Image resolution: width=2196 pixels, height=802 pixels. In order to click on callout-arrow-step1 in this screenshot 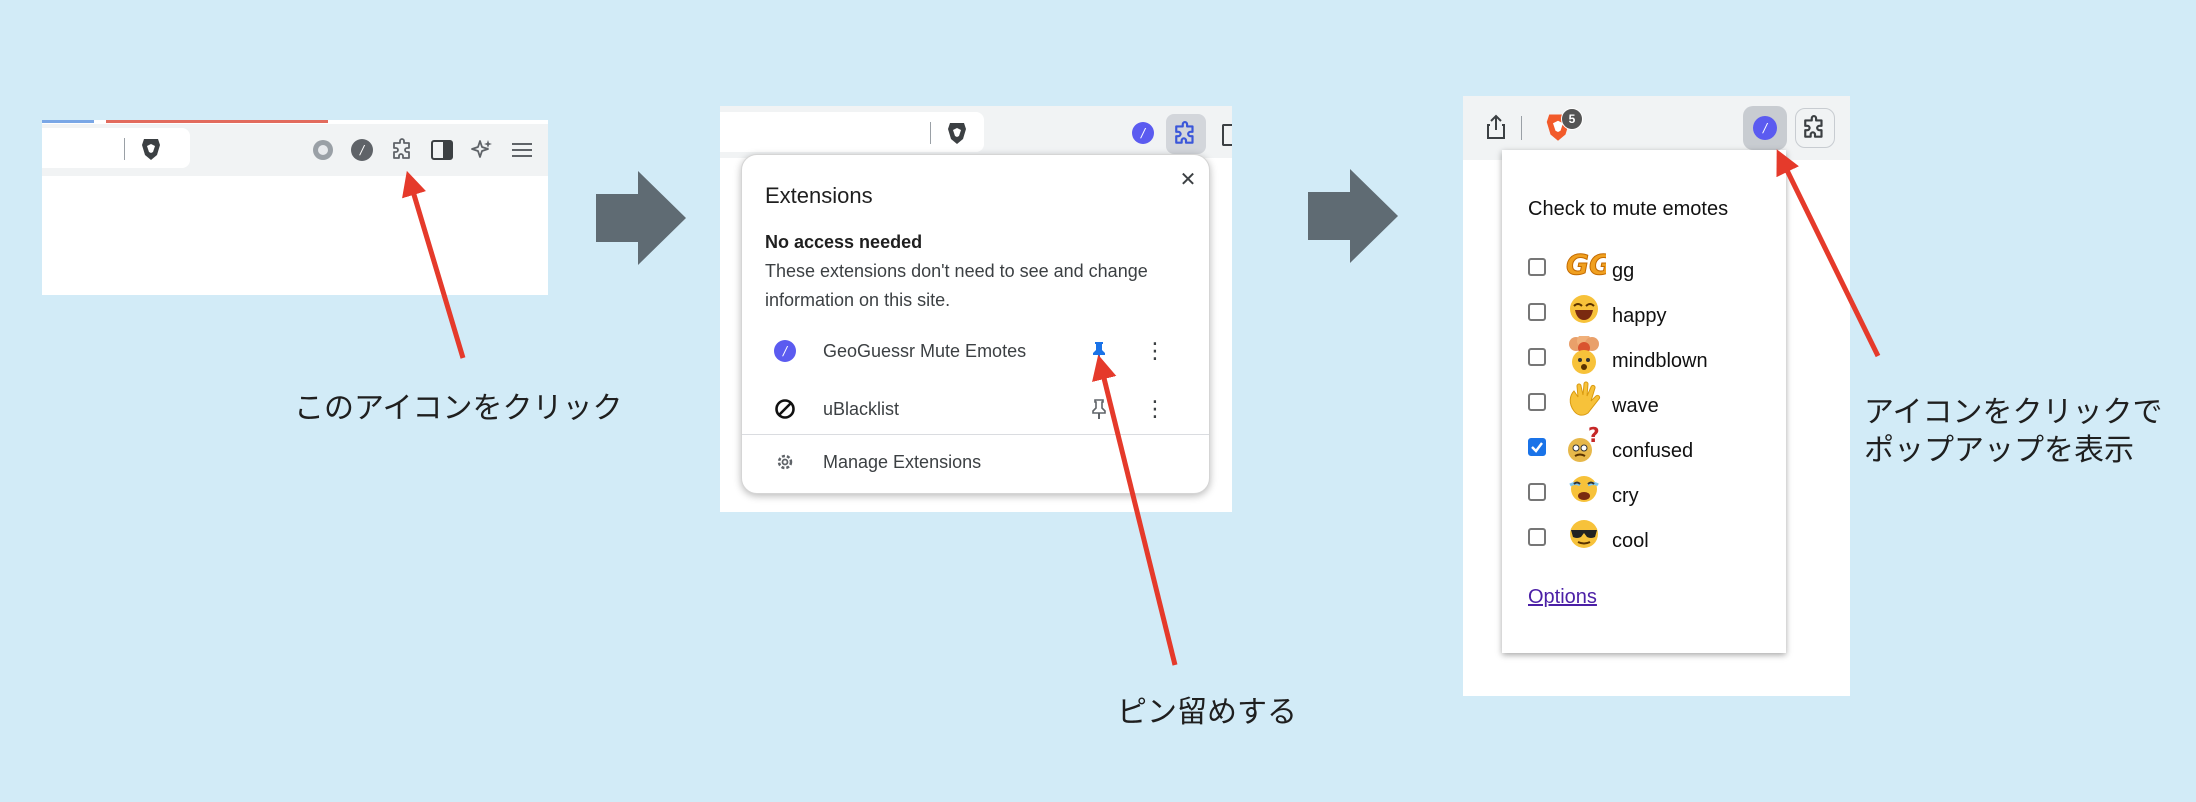, I will do `click(434, 264)`.